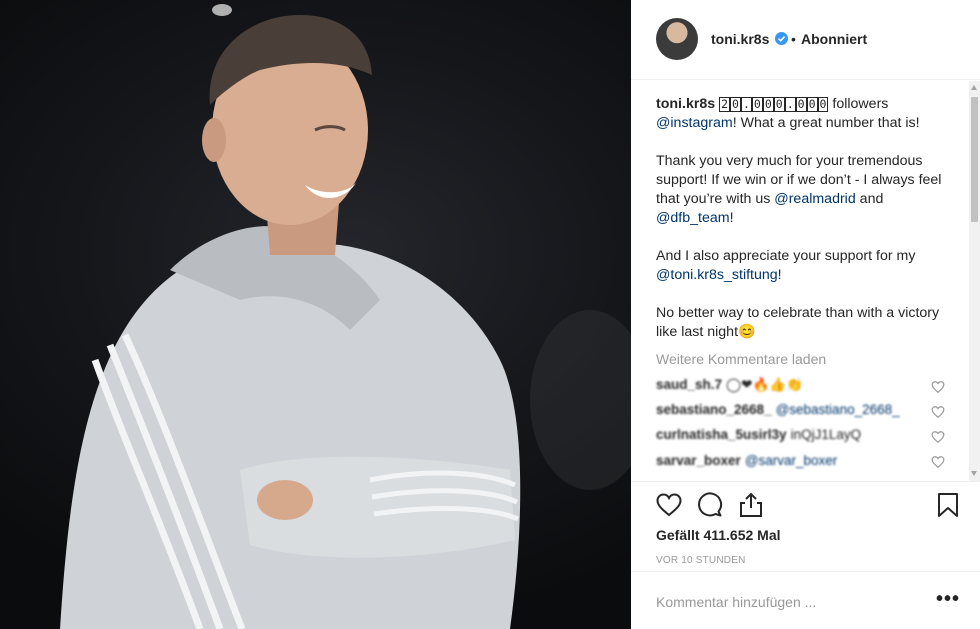 The height and width of the screenshot is (629, 980). I want to click on caption-line1-end: ! What a great number that is!, so click(826, 123).